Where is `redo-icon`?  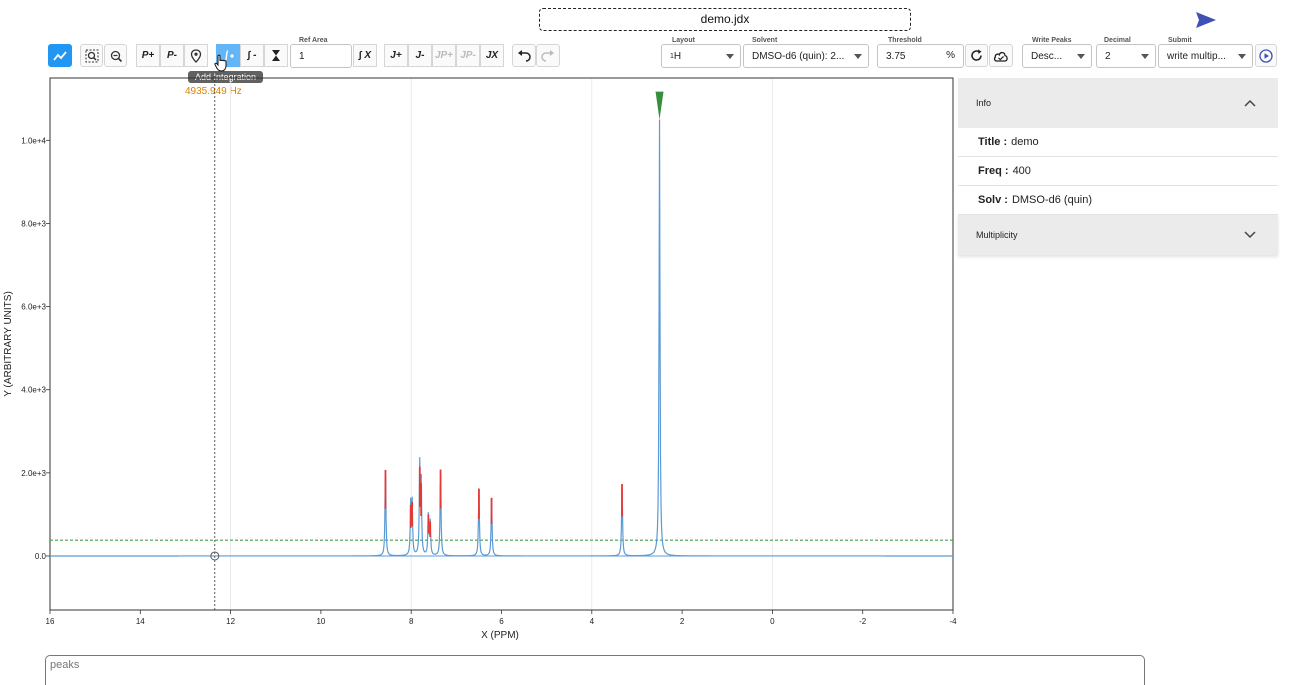 redo-icon is located at coordinates (547, 55).